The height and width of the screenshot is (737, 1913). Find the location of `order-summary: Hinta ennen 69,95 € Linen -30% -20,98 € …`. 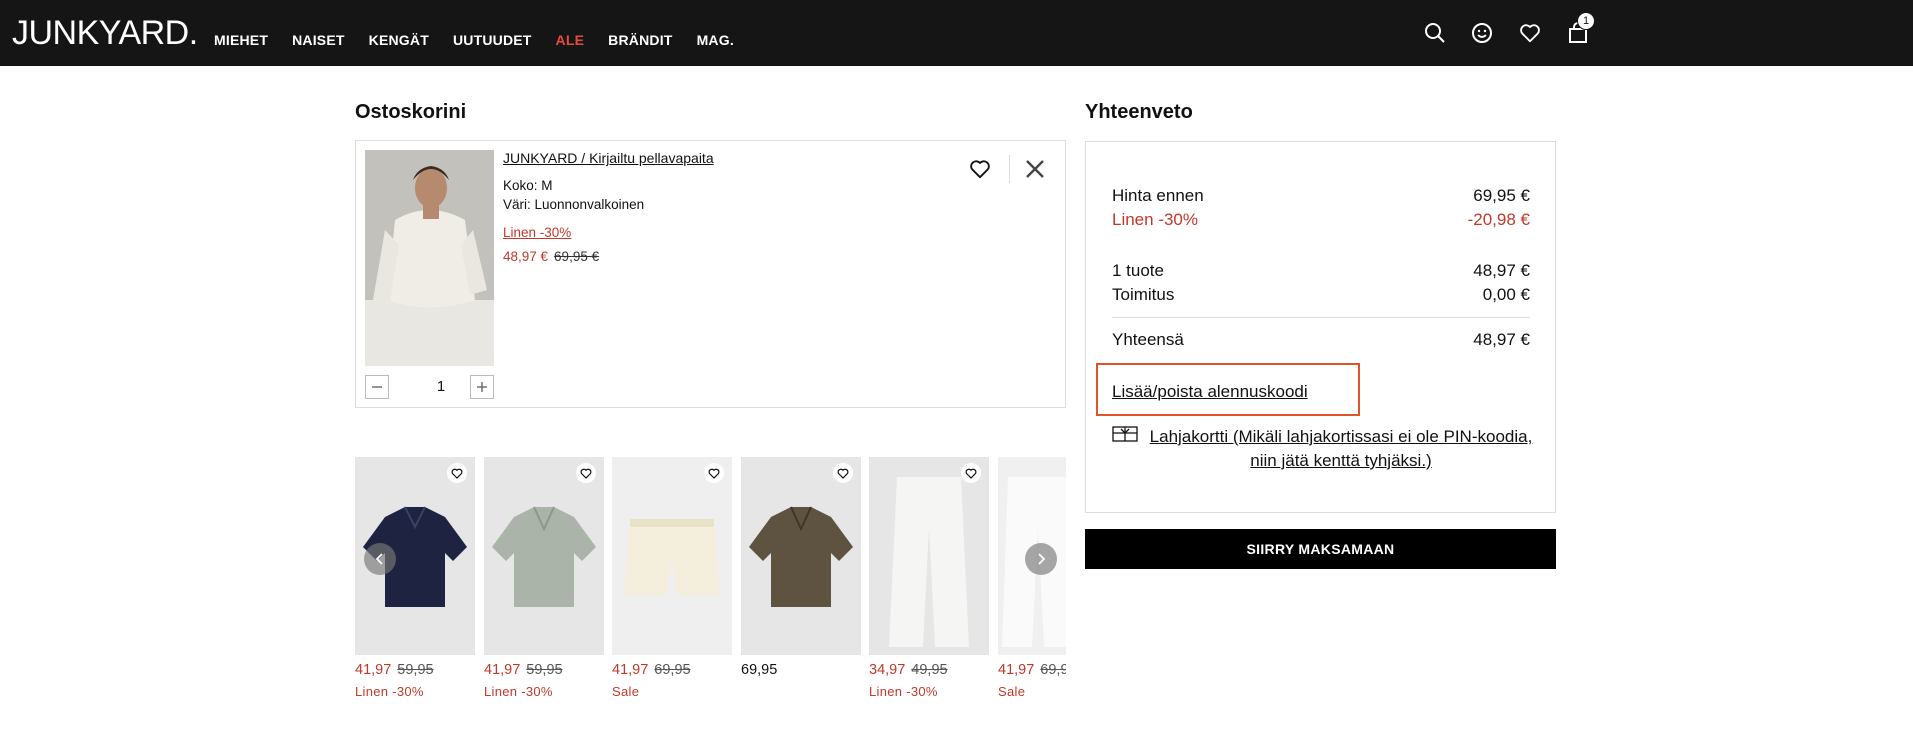

order-summary: Hinta ennen 69,95 € Linen -30% -20,98 € … is located at coordinates (1320, 327).